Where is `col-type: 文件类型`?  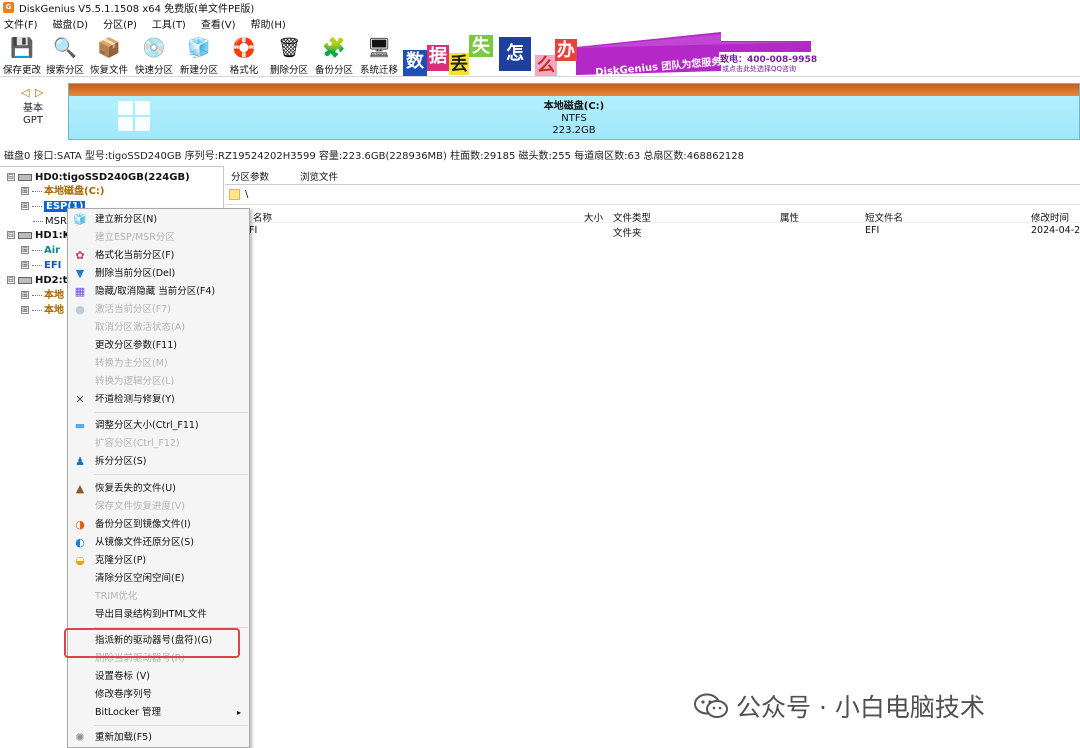
col-type: 文件类型 is located at coordinates (632, 217).